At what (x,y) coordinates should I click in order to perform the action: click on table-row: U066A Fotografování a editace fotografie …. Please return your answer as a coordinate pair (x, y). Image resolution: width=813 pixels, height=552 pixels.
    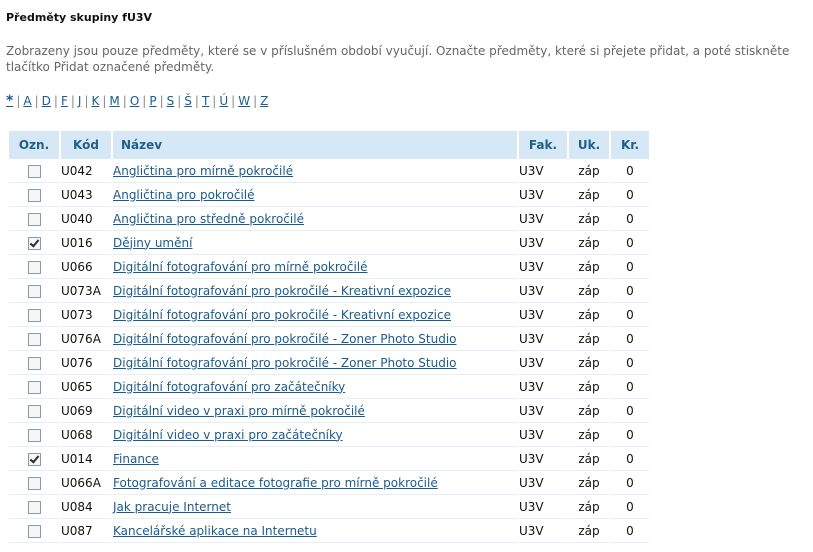
    Looking at the image, I should click on (329, 483).